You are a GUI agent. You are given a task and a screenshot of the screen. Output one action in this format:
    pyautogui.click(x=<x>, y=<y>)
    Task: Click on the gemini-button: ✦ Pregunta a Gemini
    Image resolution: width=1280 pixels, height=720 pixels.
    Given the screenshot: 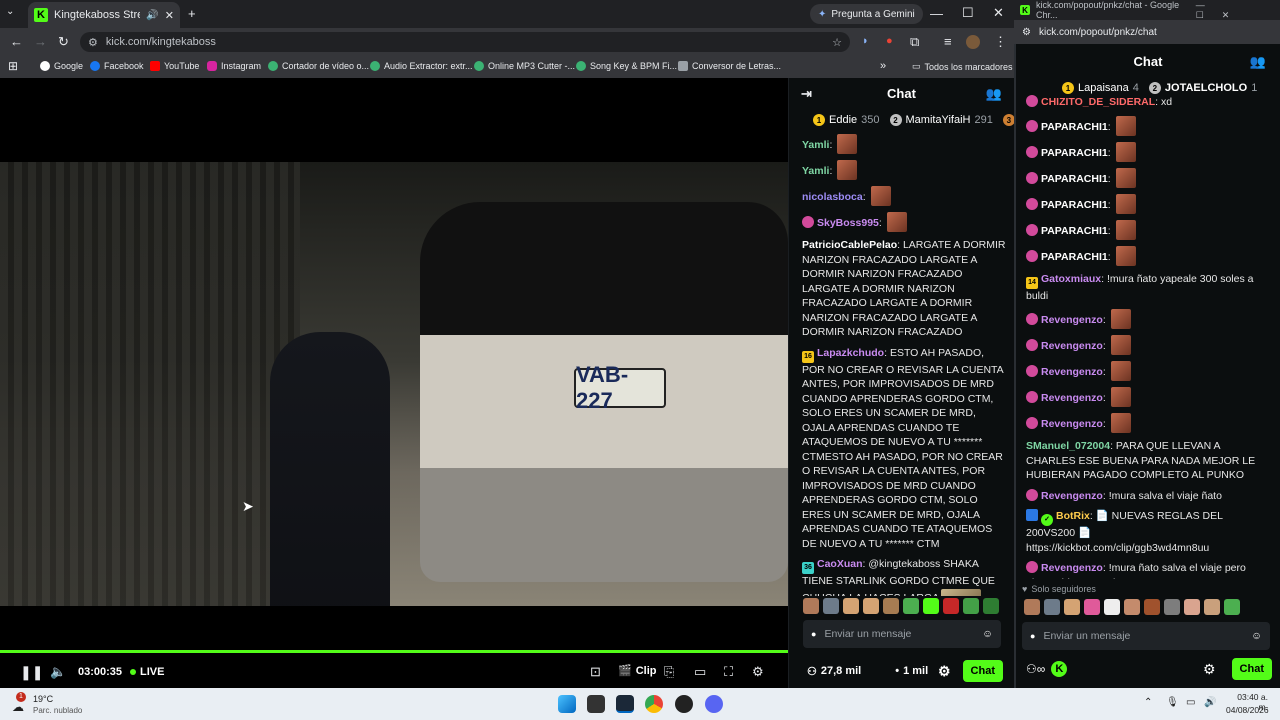 What is the action you would take?
    pyautogui.click(x=866, y=14)
    